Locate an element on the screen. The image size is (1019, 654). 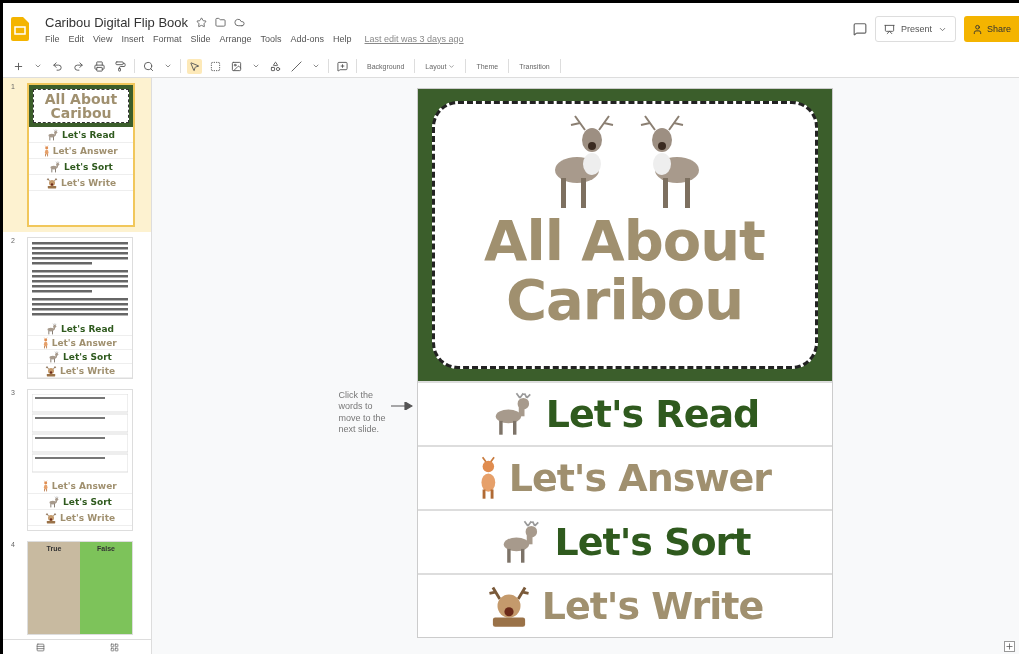
slide-link: Let's Sort is located at coordinates (652, 542).